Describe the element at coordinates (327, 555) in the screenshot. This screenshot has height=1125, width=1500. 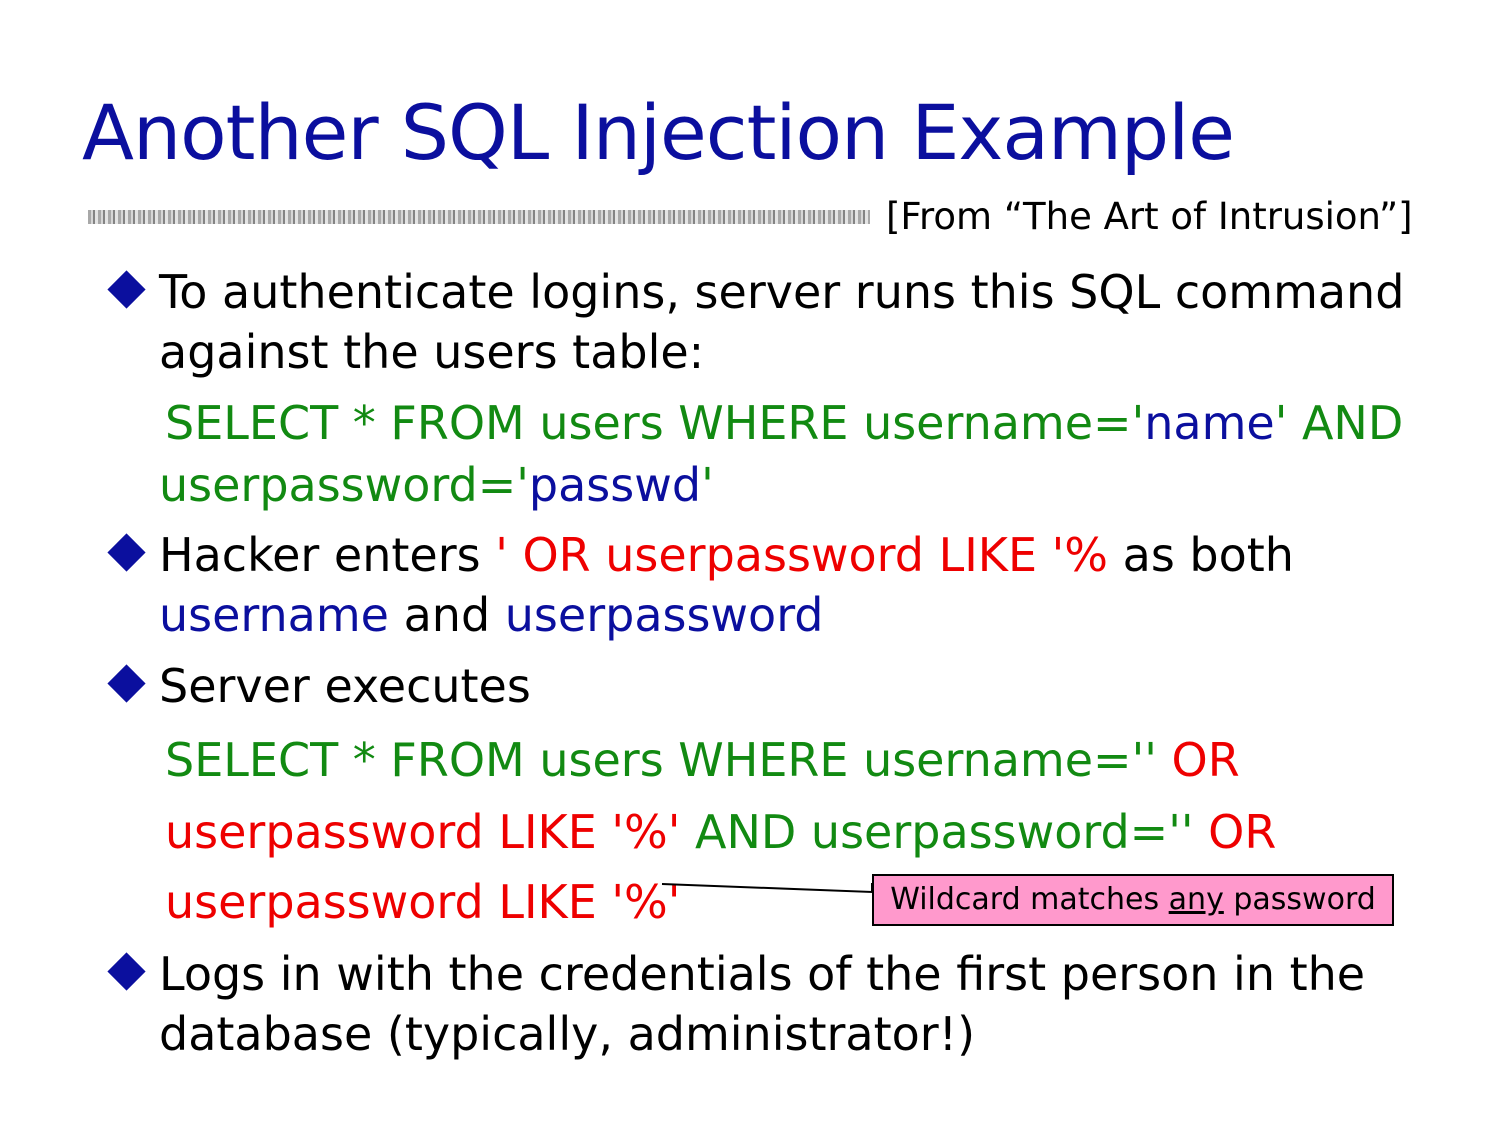
I see `bullet-text-segment: Hacker enters` at that location.